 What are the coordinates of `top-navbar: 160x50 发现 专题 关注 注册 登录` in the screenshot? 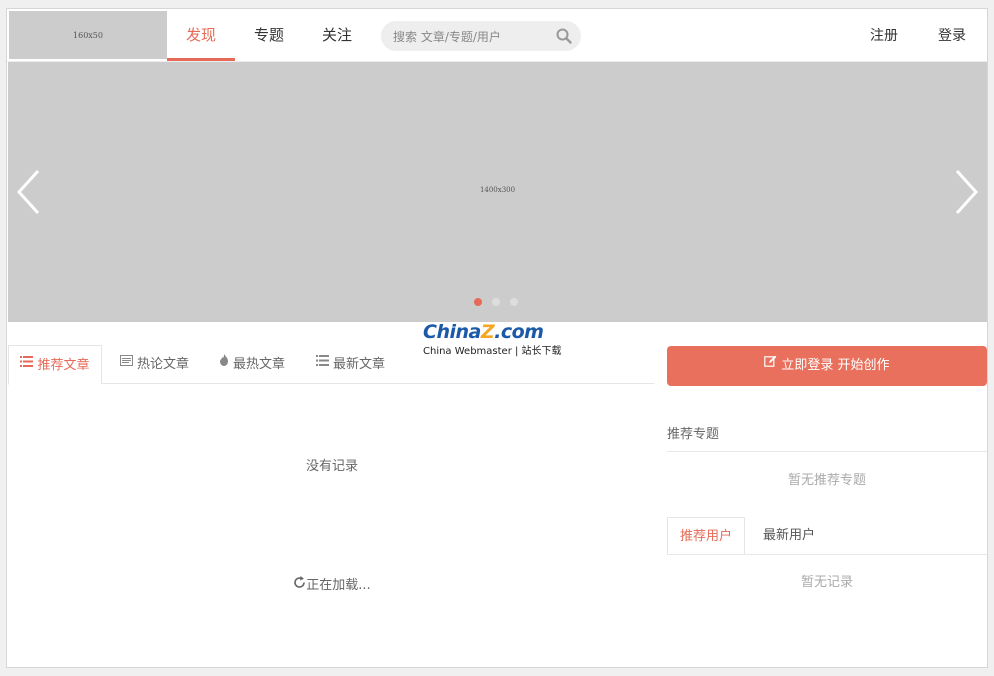 It's located at (497, 35).